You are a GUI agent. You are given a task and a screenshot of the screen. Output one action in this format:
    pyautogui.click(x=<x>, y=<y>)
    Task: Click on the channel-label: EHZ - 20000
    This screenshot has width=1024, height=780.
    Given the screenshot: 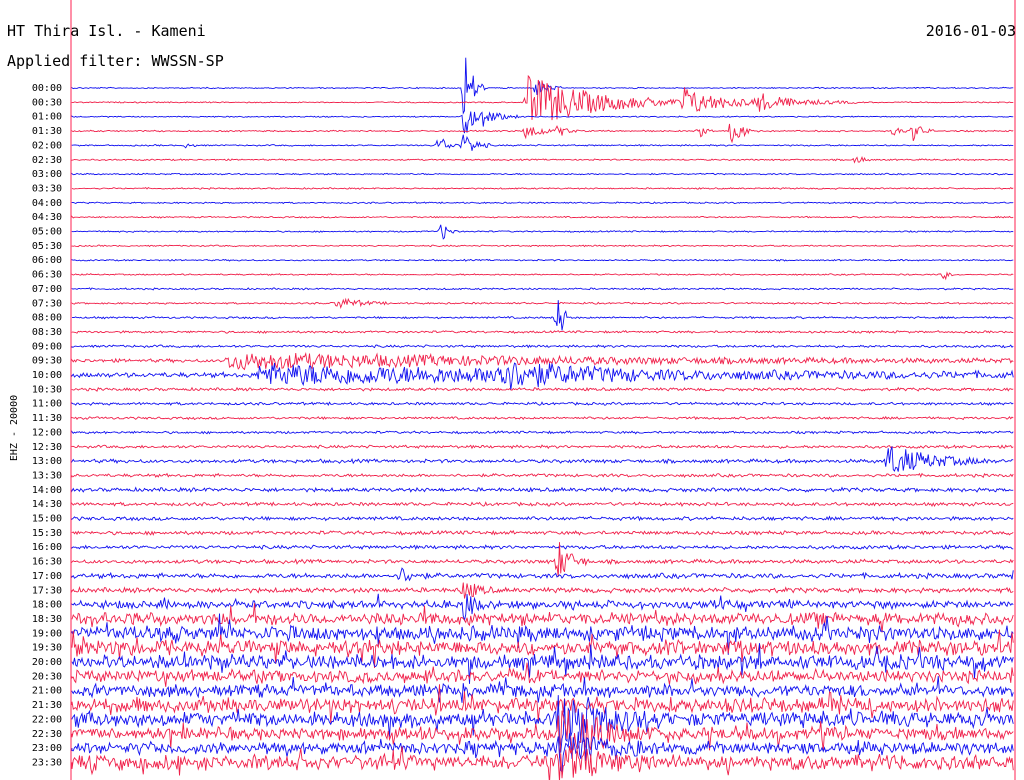 What is the action you would take?
    pyautogui.click(x=14, y=428)
    